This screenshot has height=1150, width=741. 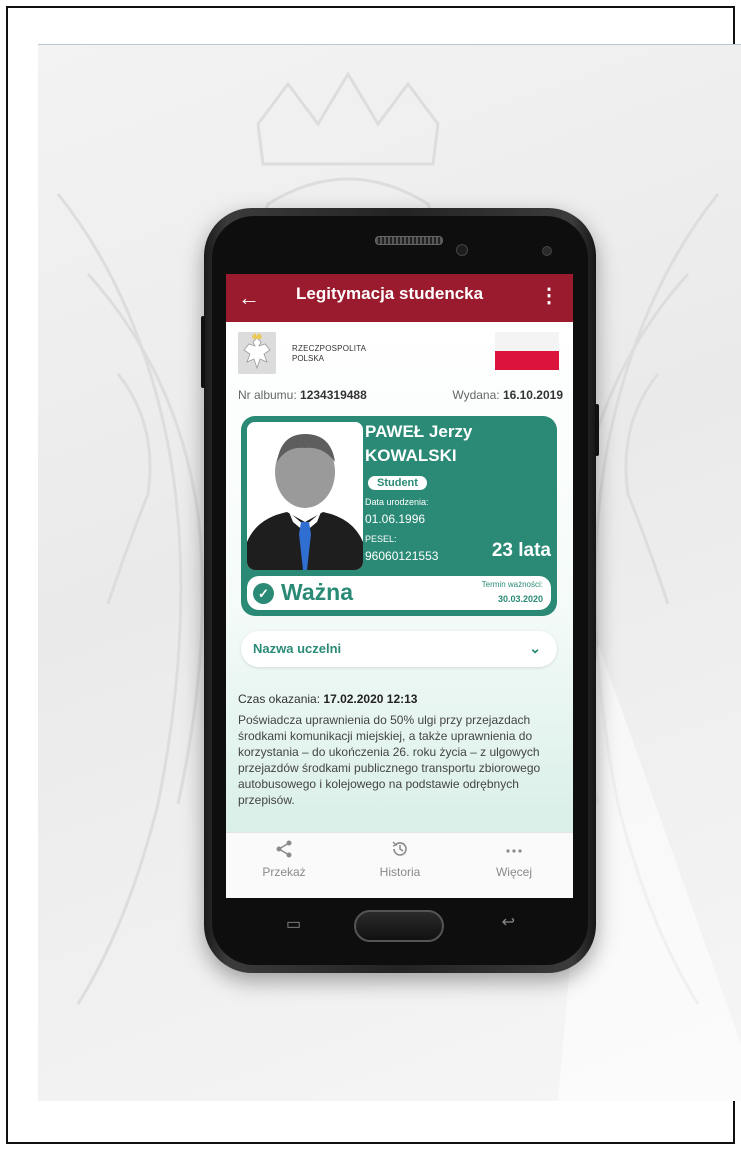 I want to click on bottom-navigation: Przekaż Historia Więcej, so click(x=399, y=865).